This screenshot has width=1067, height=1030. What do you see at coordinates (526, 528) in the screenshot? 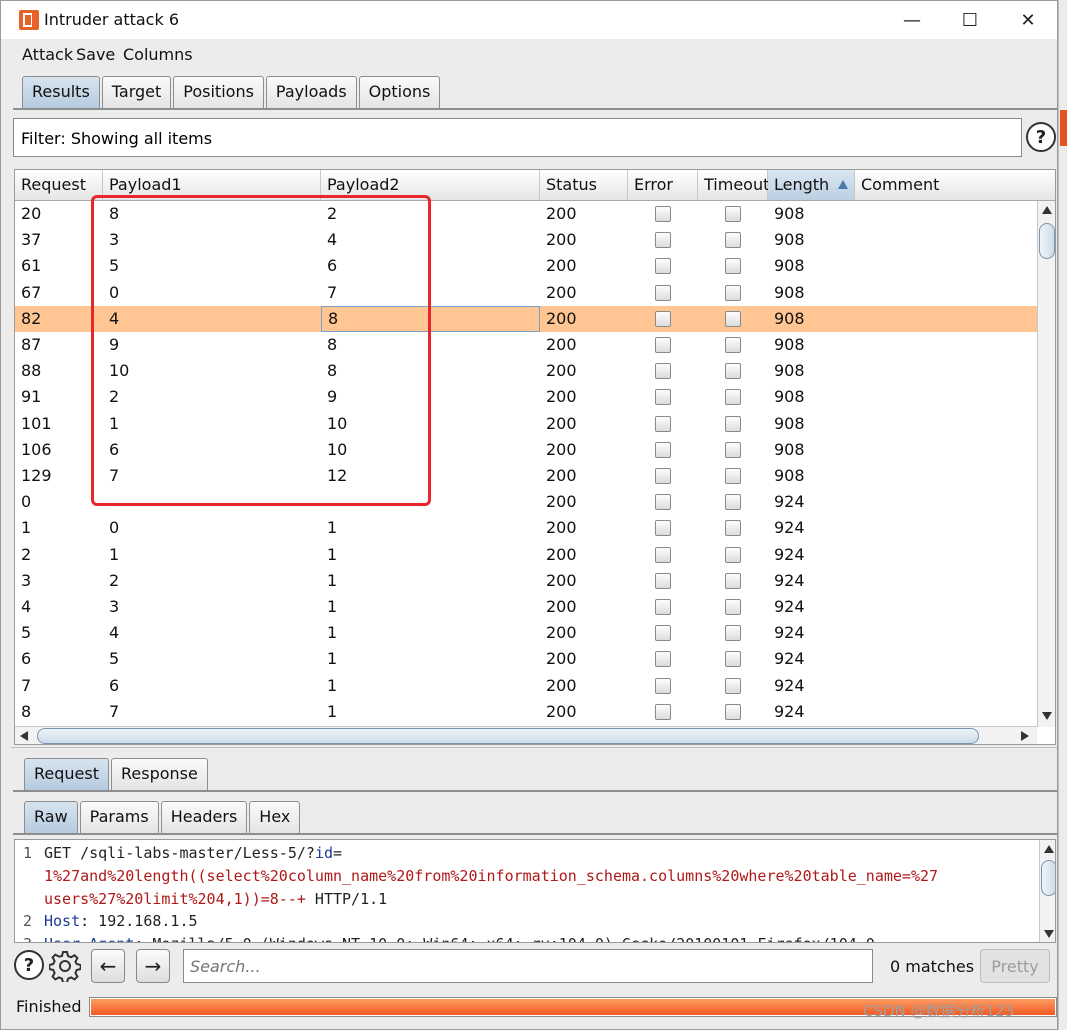
I see `table-row: 1 0 1 200 924` at bounding box center [526, 528].